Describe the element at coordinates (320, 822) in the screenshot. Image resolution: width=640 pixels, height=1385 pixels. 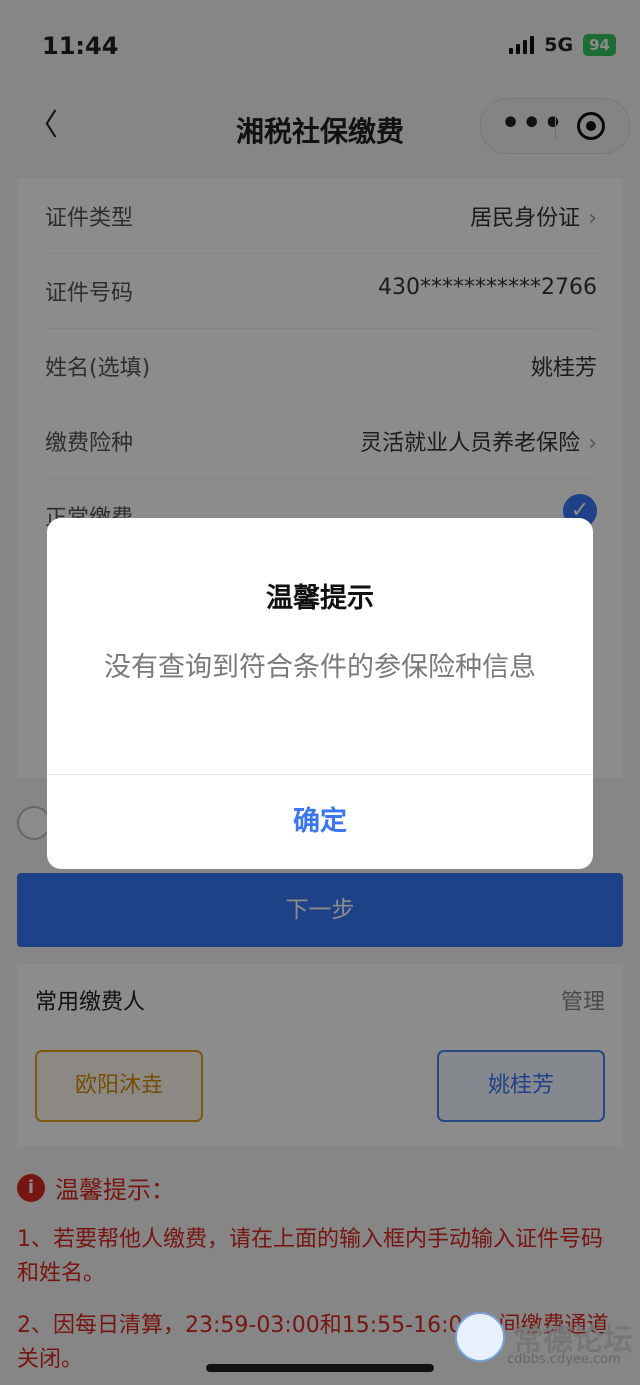
I see `confirm-button: 确定` at that location.